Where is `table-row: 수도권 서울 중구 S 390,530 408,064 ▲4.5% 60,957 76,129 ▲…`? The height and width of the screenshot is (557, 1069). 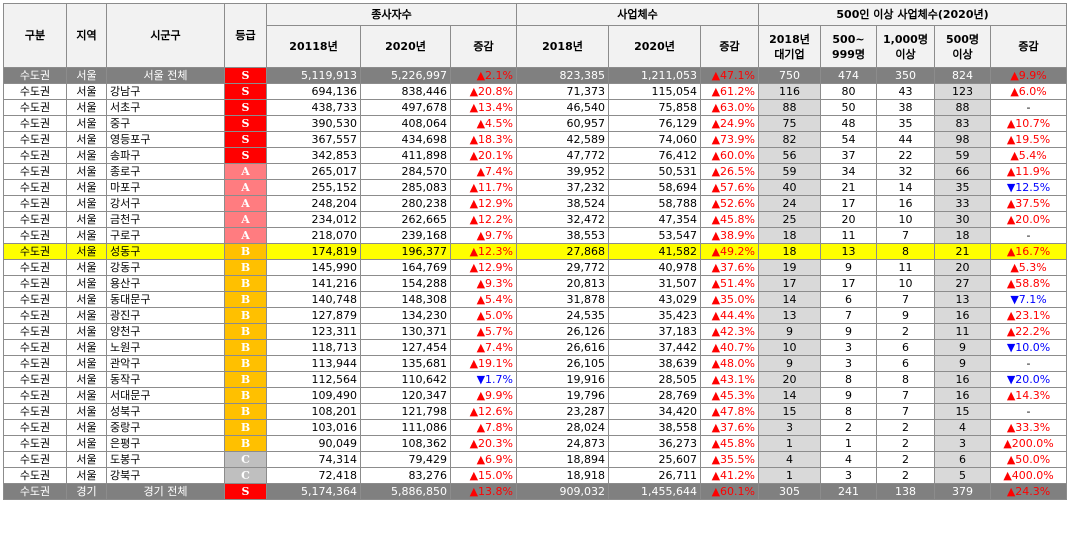 table-row: 수도권 서울 중구 S 390,530 408,064 ▲4.5% 60,957 76,129 ▲… is located at coordinates (535, 123).